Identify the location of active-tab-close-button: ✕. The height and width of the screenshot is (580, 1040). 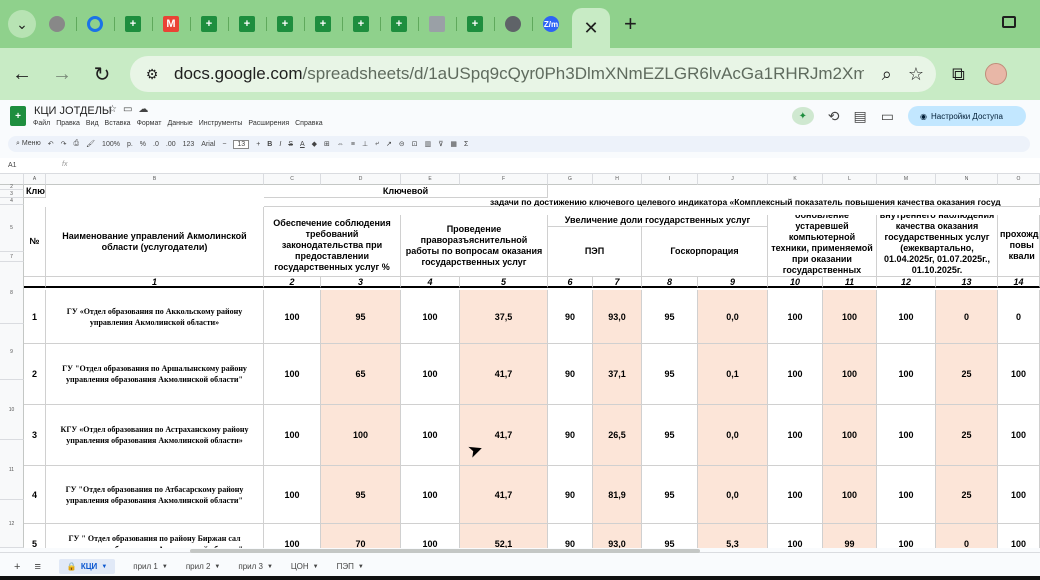
(591, 28).